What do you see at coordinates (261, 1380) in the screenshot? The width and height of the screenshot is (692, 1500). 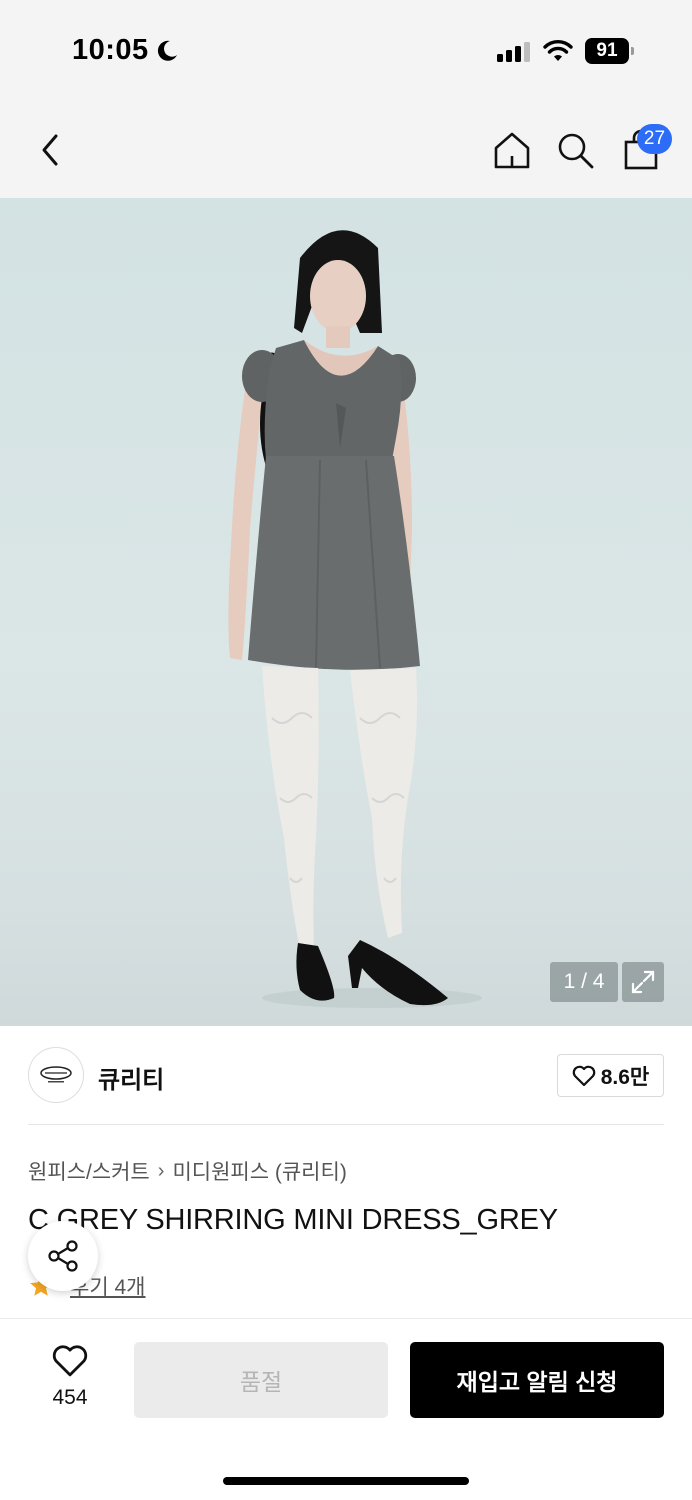 I see `soldout-button: 품절` at bounding box center [261, 1380].